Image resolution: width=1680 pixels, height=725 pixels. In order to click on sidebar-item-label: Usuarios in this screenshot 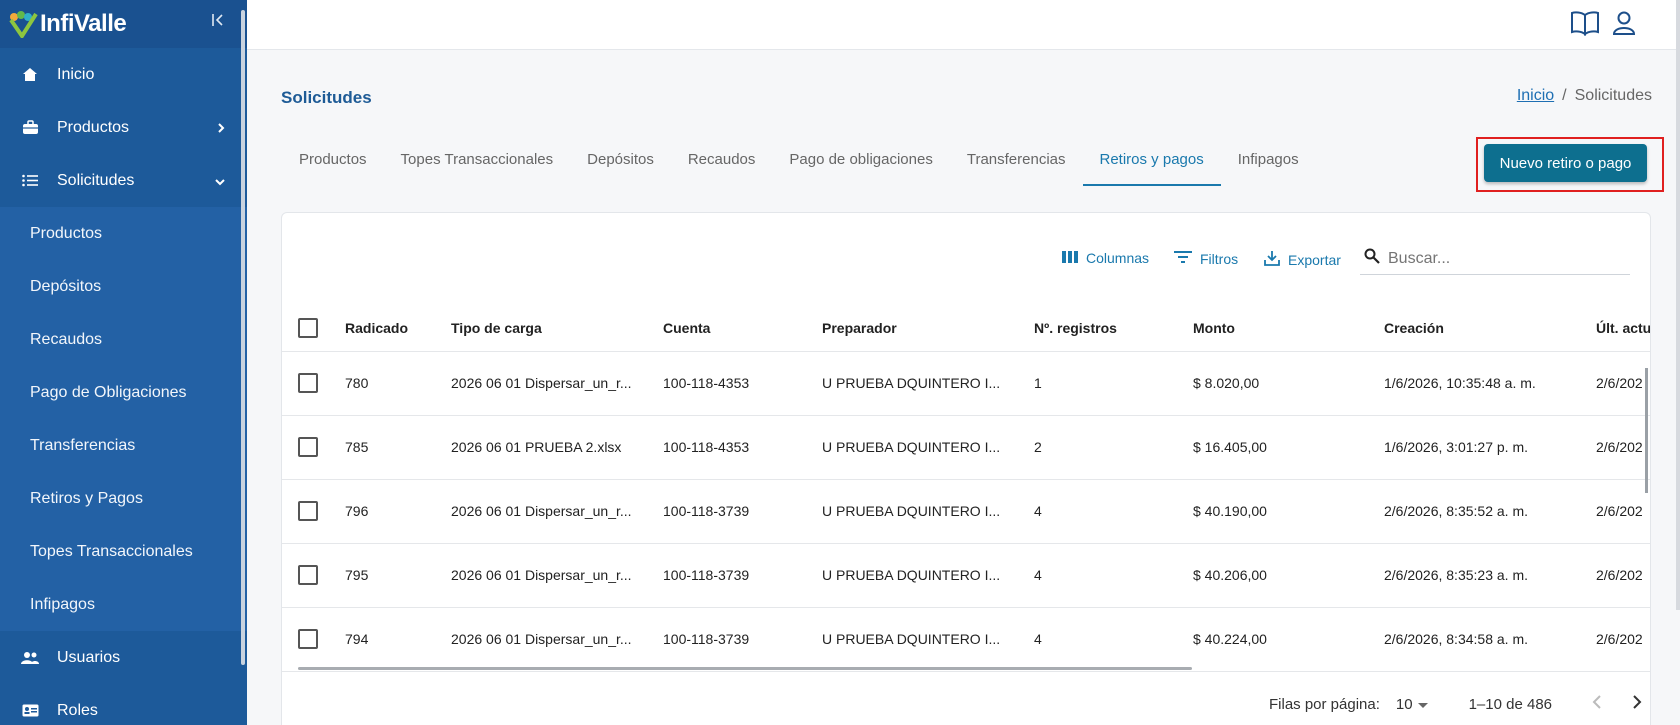, I will do `click(89, 657)`.